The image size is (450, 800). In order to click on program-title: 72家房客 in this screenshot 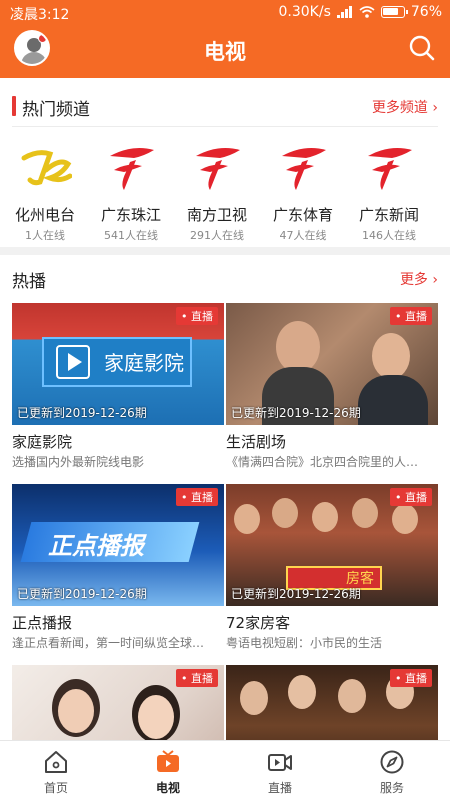, I will do `click(258, 623)`.